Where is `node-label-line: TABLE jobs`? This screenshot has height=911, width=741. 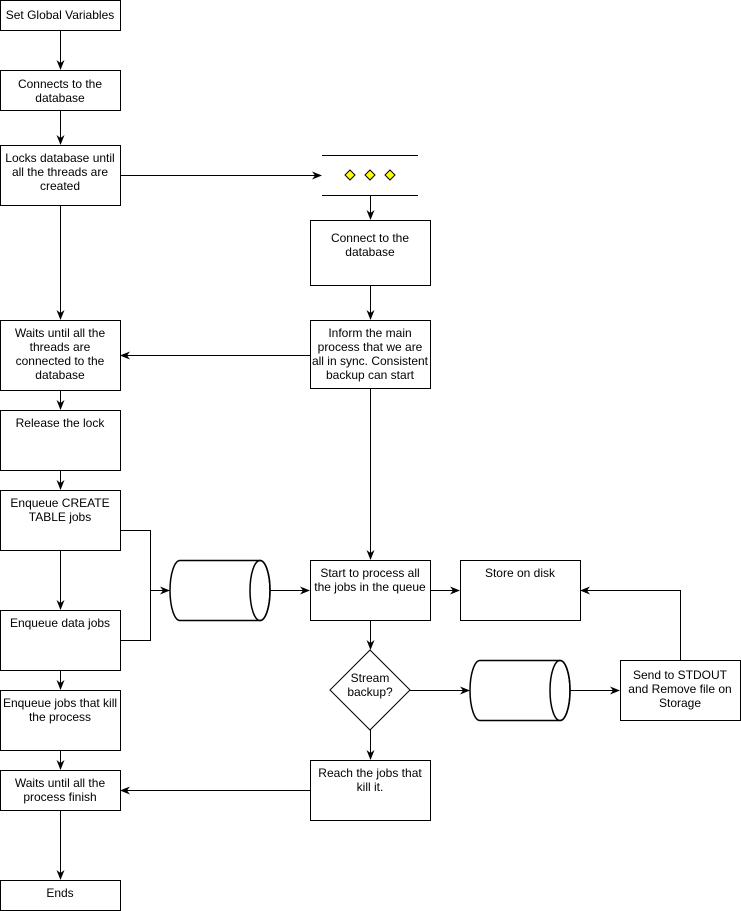 node-label-line: TABLE jobs is located at coordinates (60, 517).